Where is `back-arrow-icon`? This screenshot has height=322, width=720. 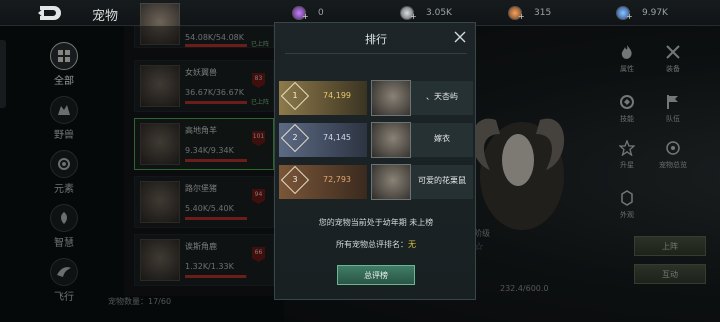 back-arrow-icon is located at coordinates (49, 13).